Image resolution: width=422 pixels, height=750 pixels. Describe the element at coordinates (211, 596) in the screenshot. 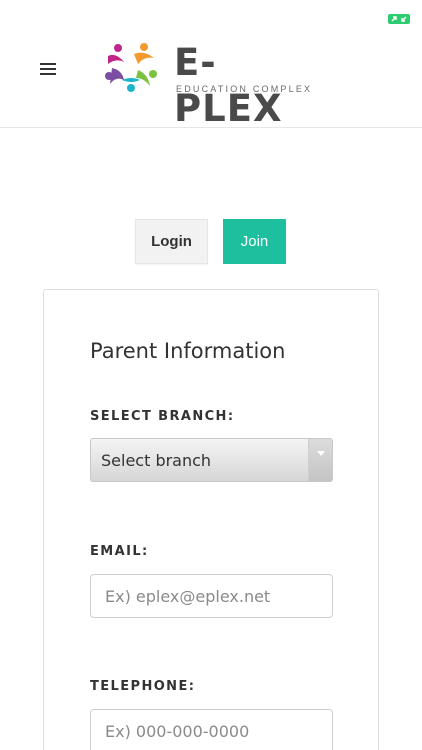

I see `email-field` at that location.